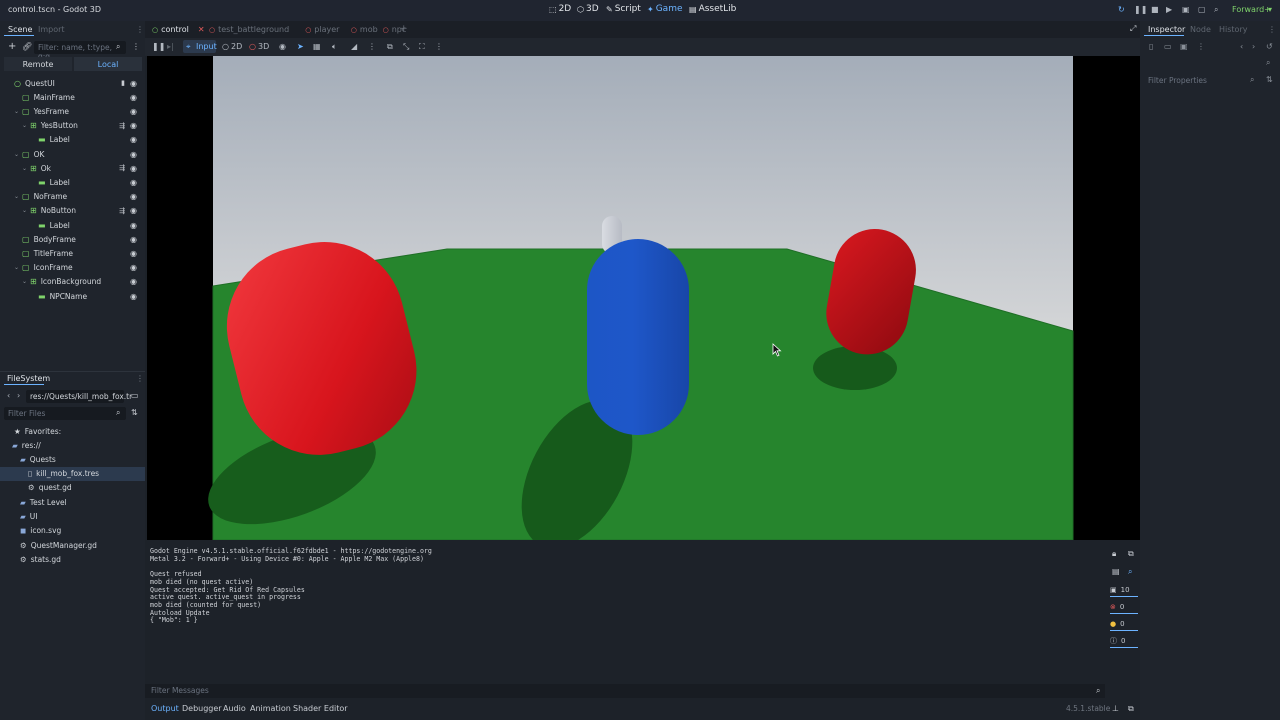  Describe the element at coordinates (439, 46) in the screenshot. I see `menu-icon: ⋮` at that location.